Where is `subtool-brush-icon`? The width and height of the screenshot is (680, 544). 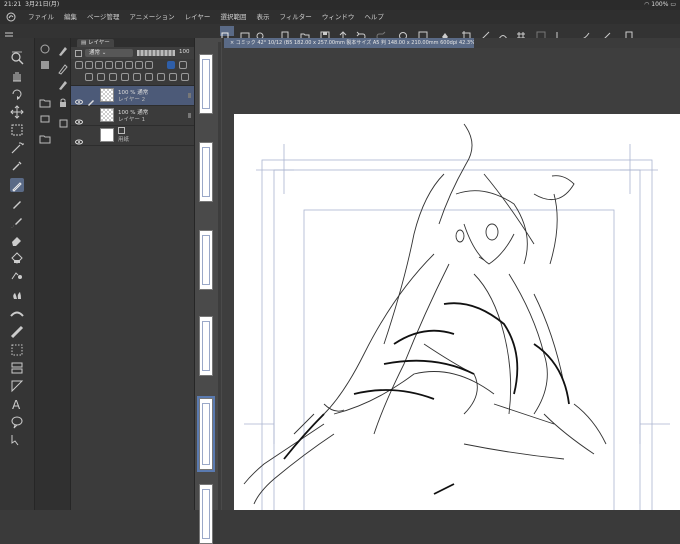 subtool-brush-icon is located at coordinates (45, 62).